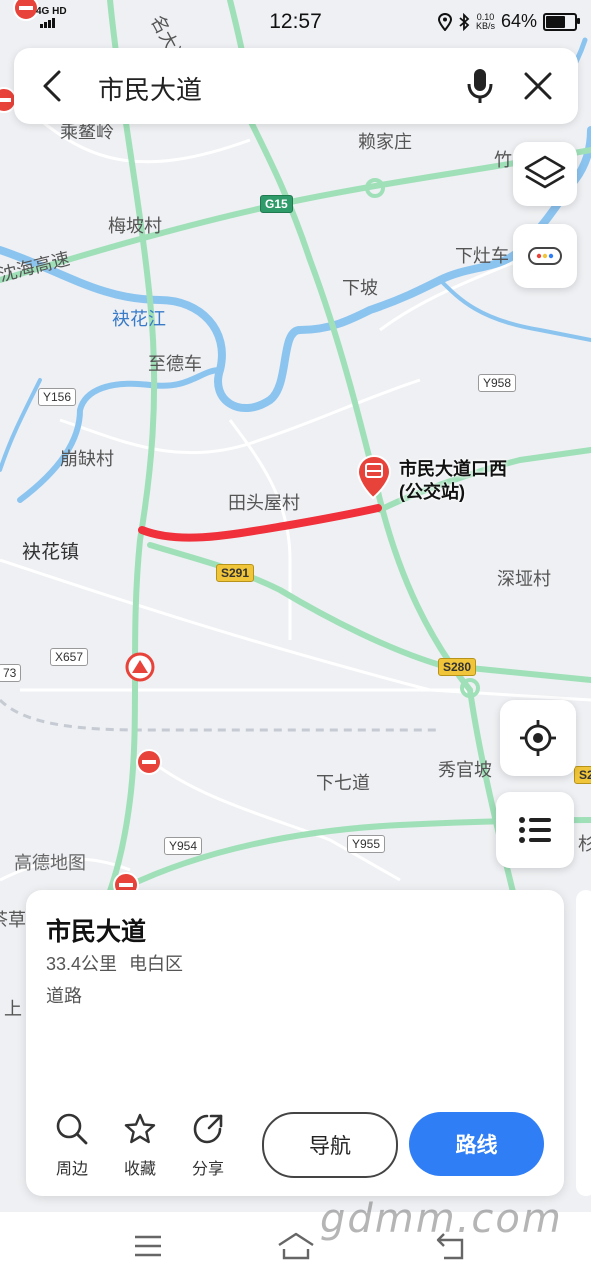 The height and width of the screenshot is (1280, 591). Describe the element at coordinates (503, 160) in the screenshot. I see `map-label: 竹` at that location.